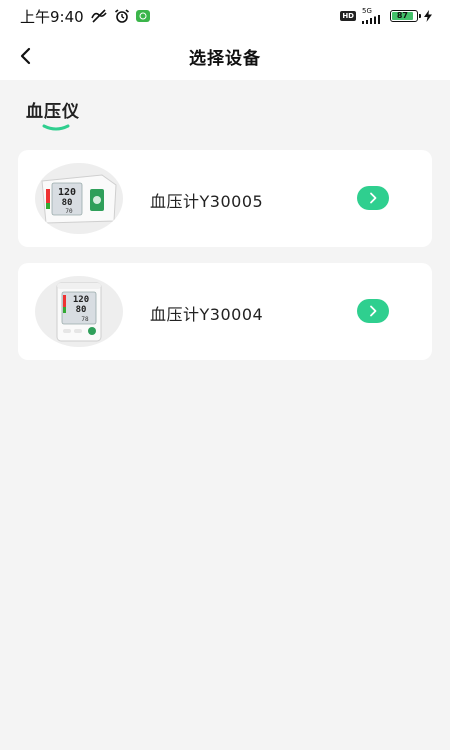 The width and height of the screenshot is (450, 750). Describe the element at coordinates (428, 16) in the screenshot. I see `charging-icon` at that location.